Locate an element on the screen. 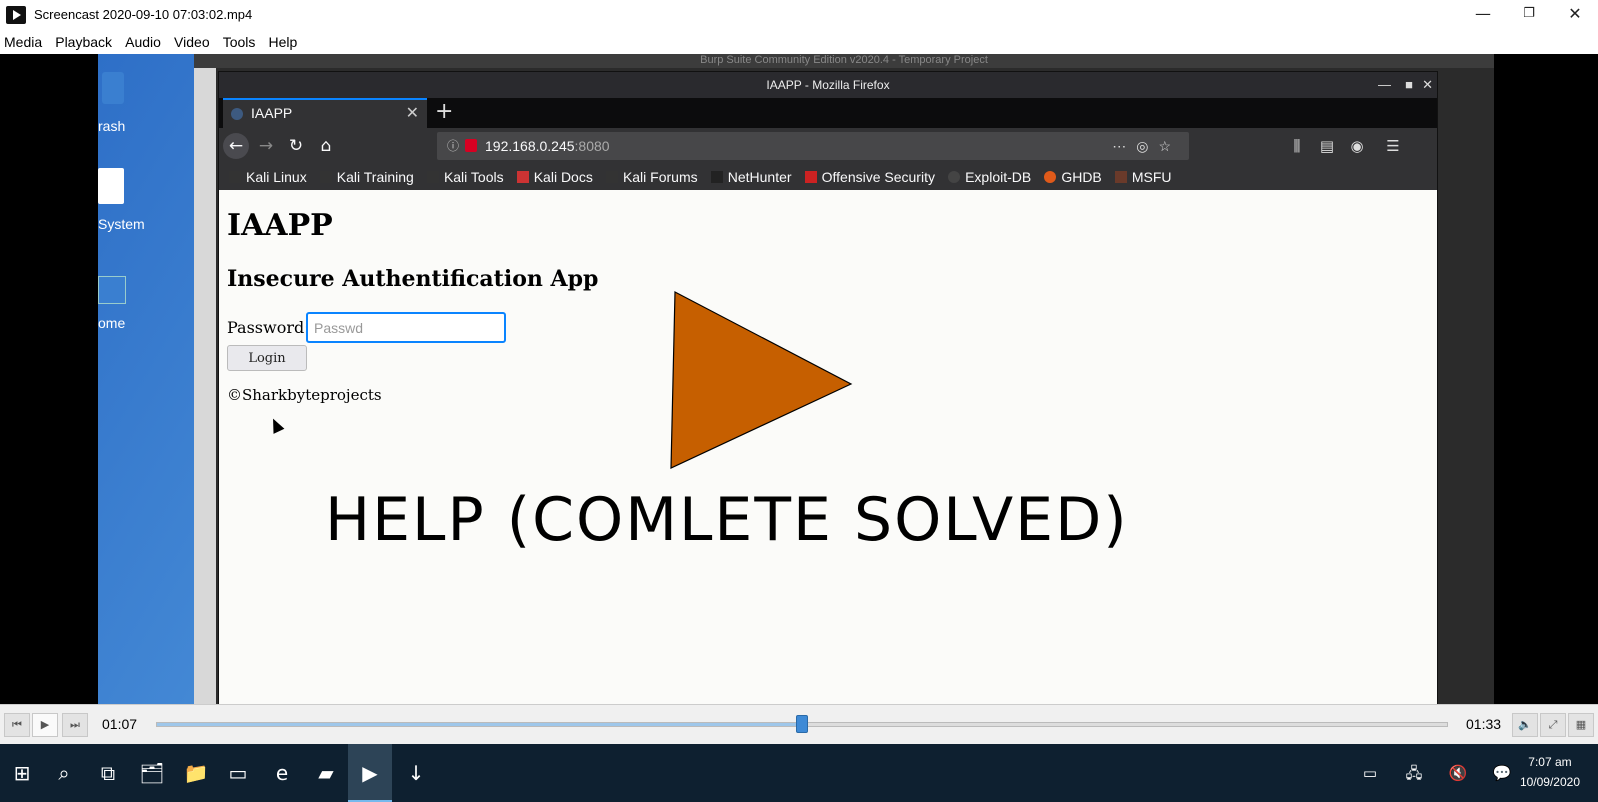 This screenshot has height=802, width=1598. docs-icon is located at coordinates (522, 177).